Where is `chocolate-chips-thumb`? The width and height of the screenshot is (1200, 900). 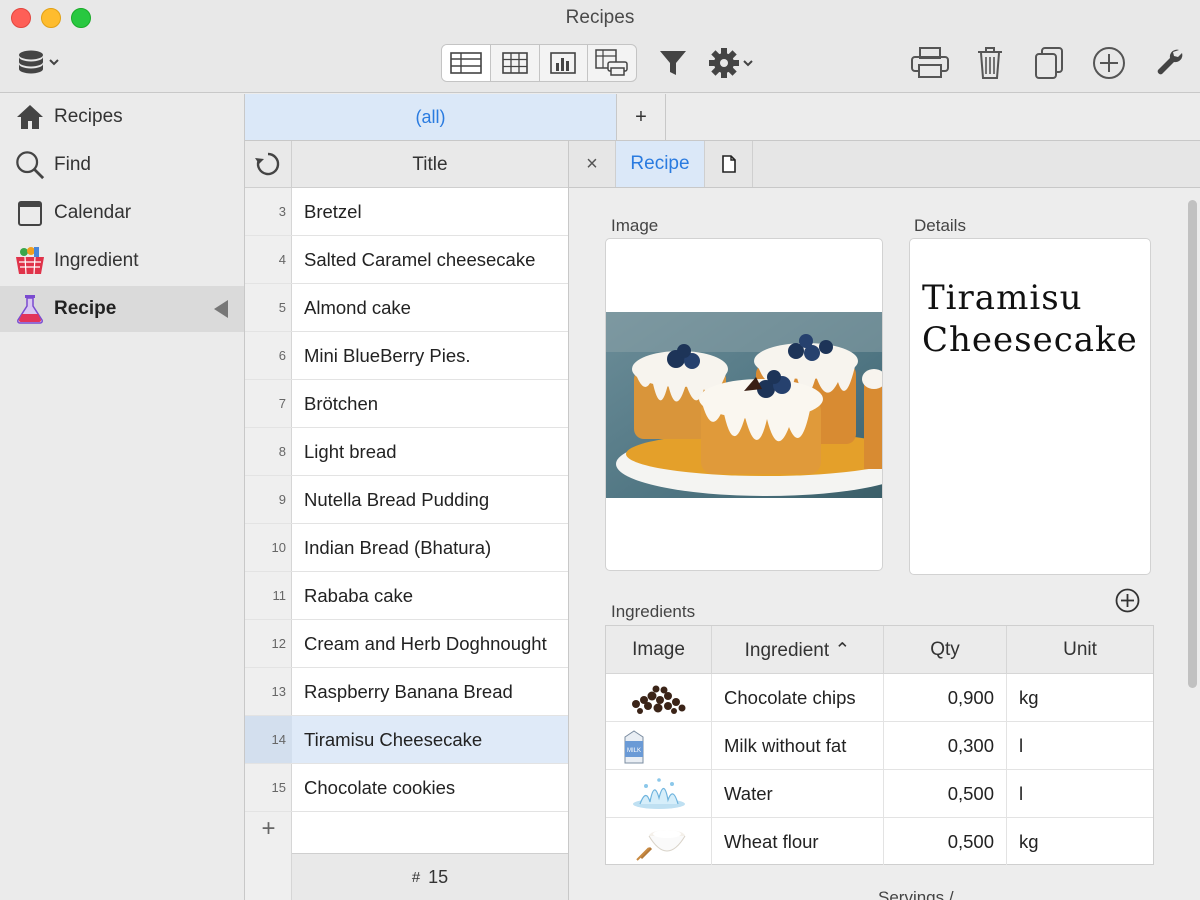
chocolate-chips-thumb is located at coordinates (658, 699).